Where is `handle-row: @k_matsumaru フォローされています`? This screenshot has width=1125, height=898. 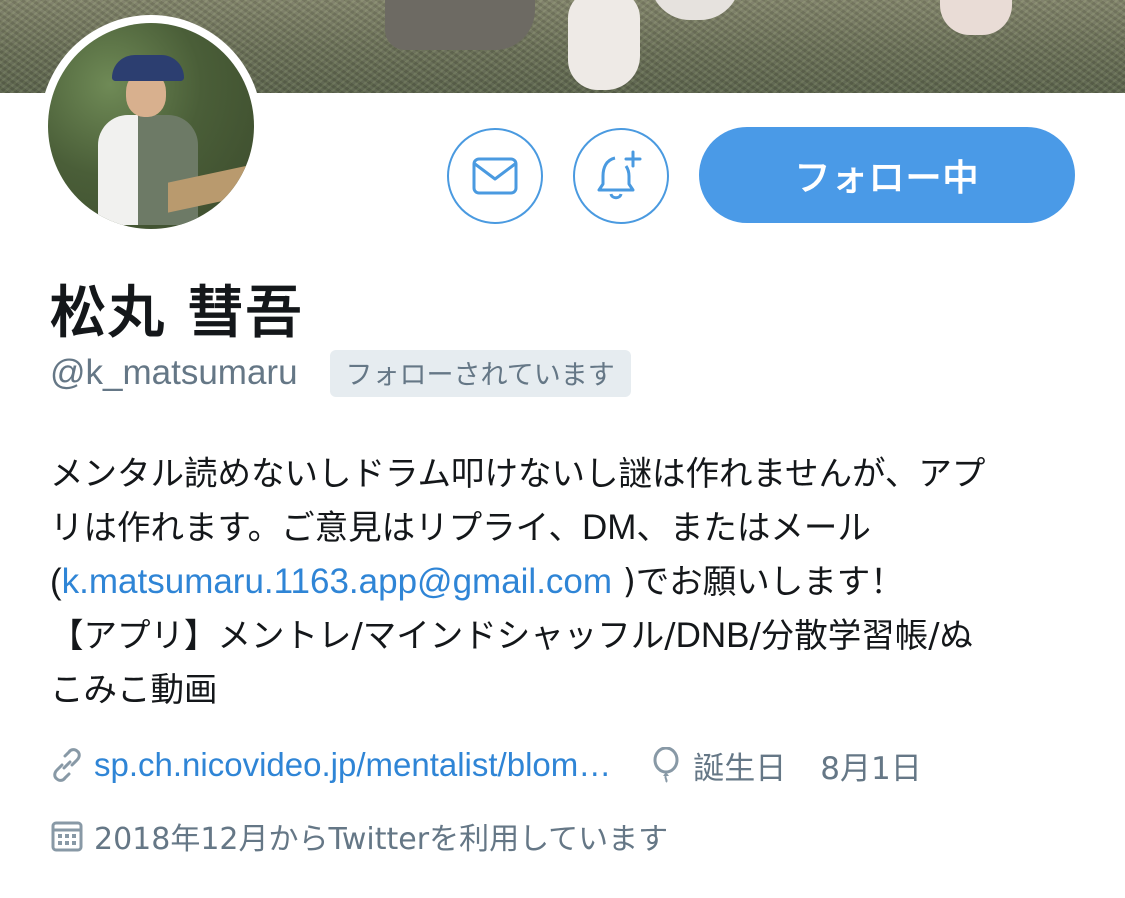 handle-row: @k_matsumaru フォローされています is located at coordinates (340, 373).